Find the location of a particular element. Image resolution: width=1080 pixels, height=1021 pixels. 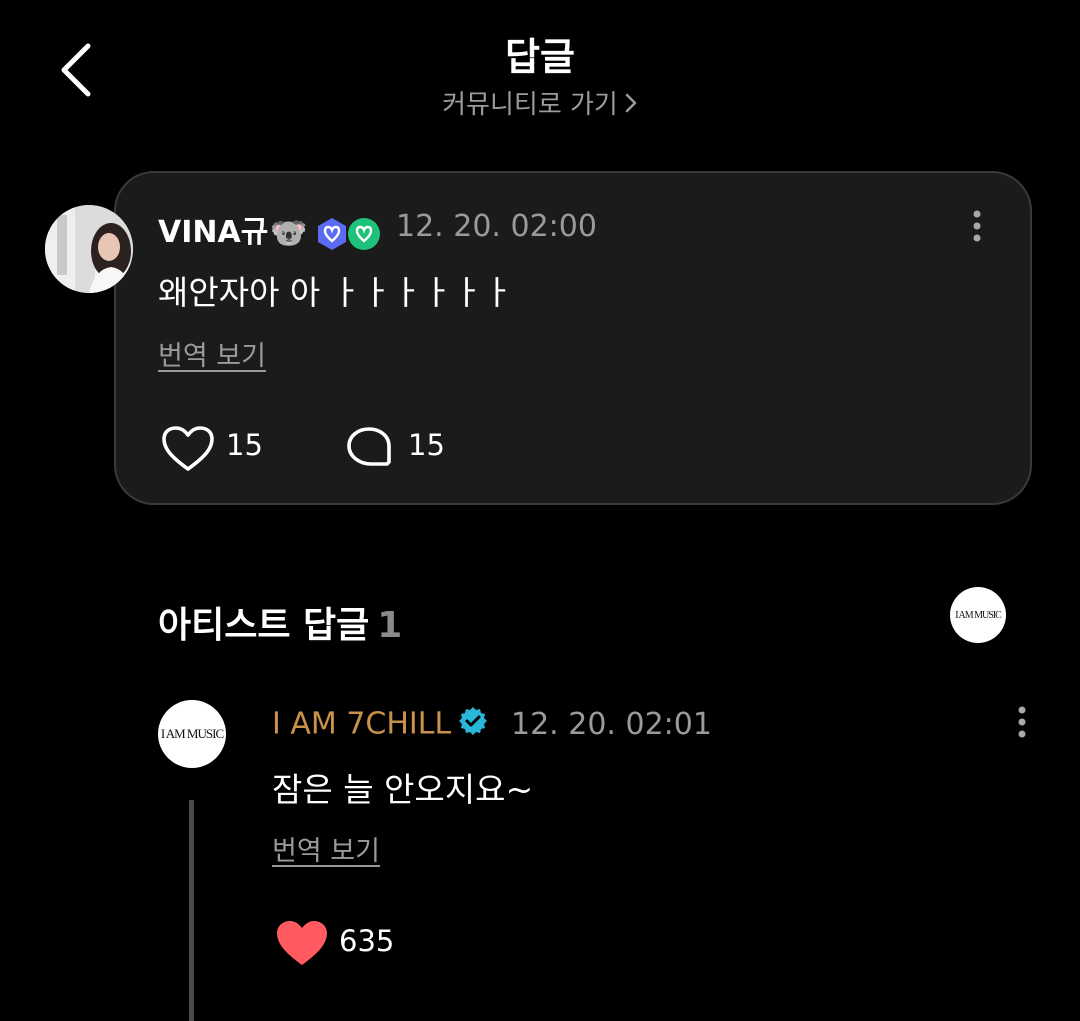

reply-timestamp: 12. 20. 02:01 is located at coordinates (611, 724).